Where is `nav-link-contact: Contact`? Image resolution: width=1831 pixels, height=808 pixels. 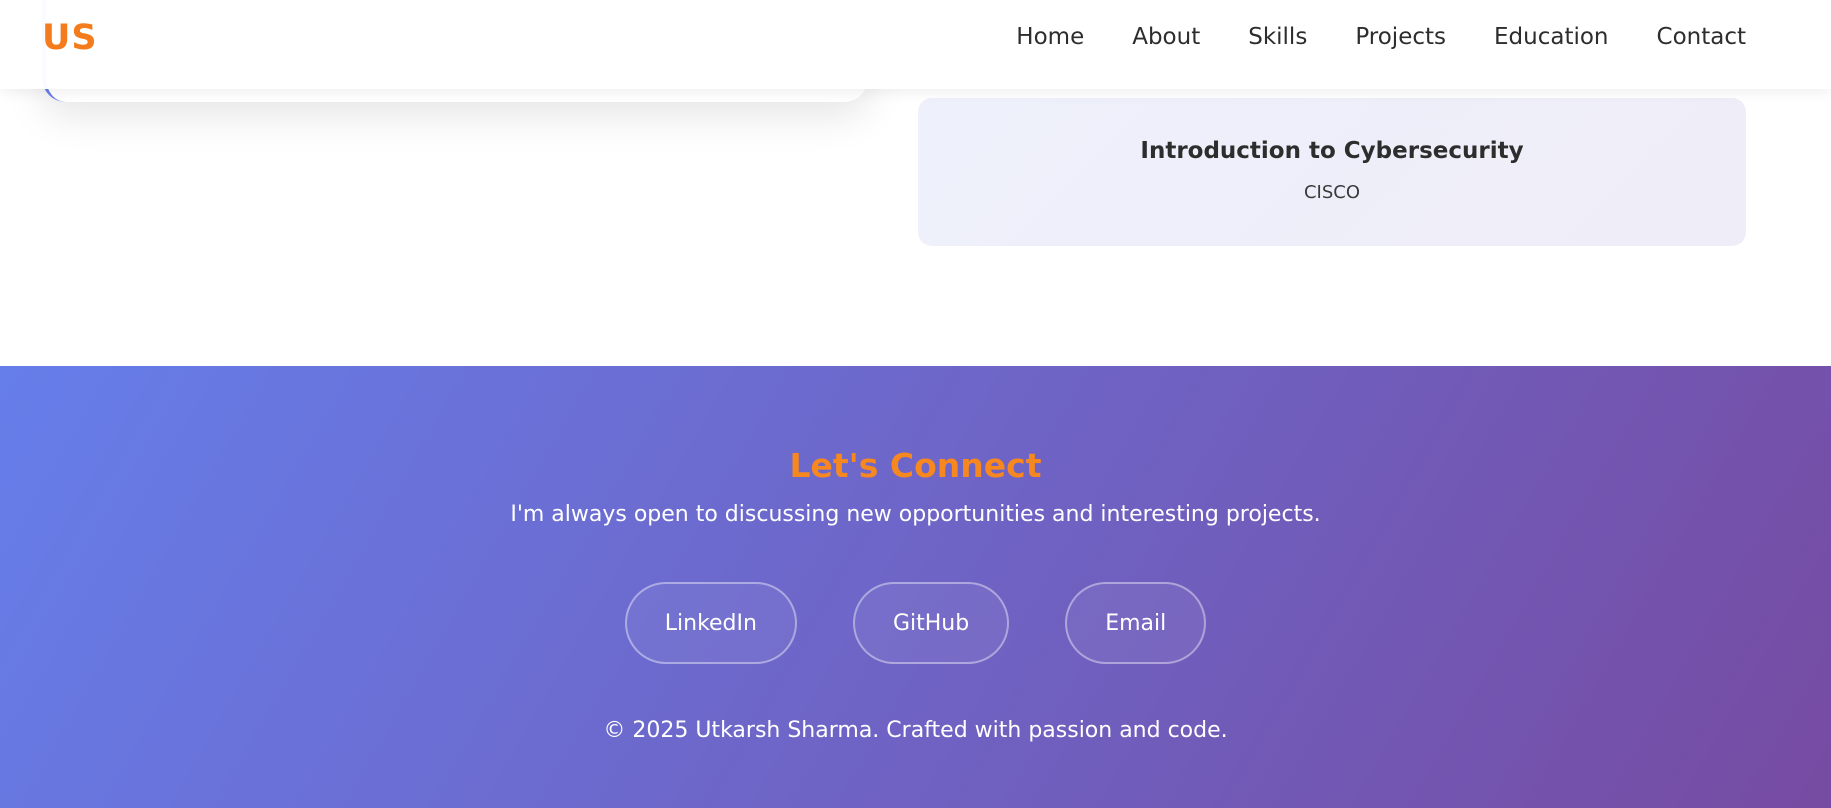
nav-link-contact: Contact is located at coordinates (1701, 37).